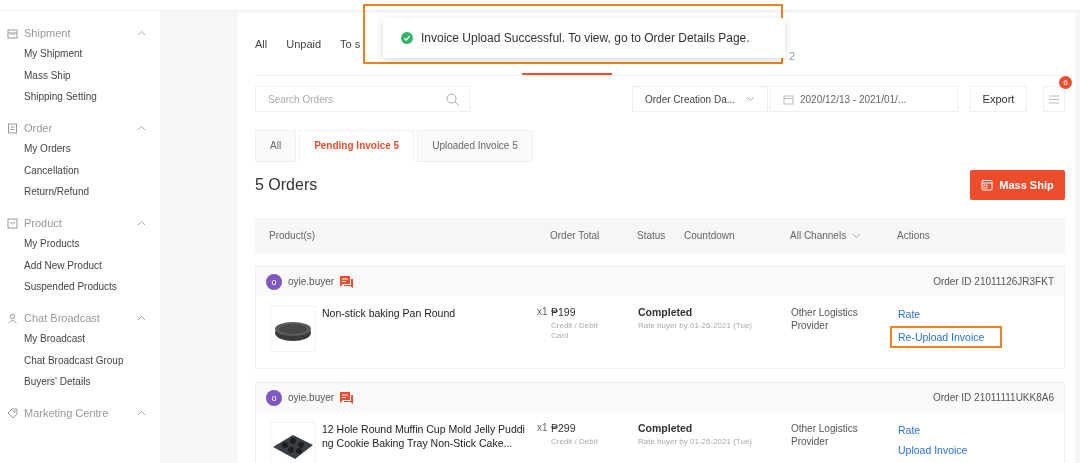 Image resolution: width=1080 pixels, height=463 pixels. Describe the element at coordinates (475, 146) in the screenshot. I see `invoice-tab: Uploaded Invoice 5` at that location.